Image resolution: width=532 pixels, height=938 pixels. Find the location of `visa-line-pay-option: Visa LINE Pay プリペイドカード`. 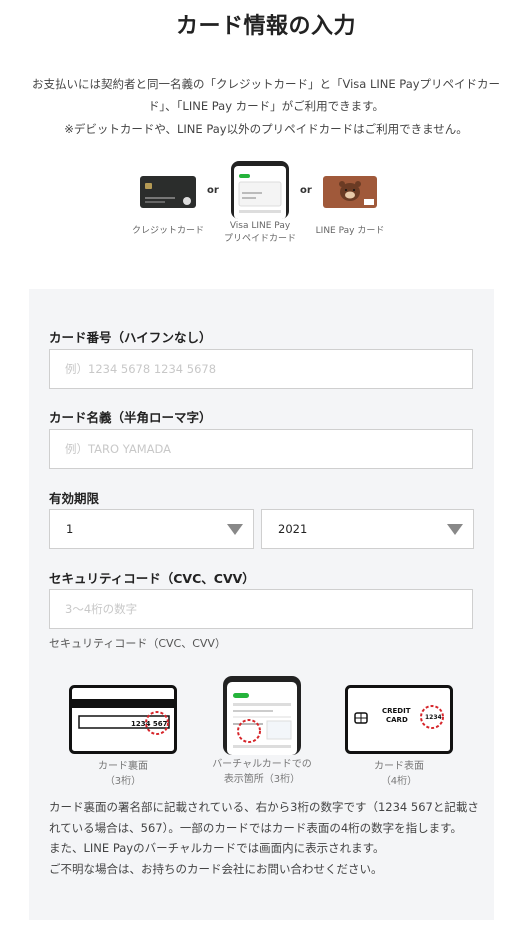

visa-line-pay-option: Visa LINE Pay プリペイドカード is located at coordinates (260, 203).